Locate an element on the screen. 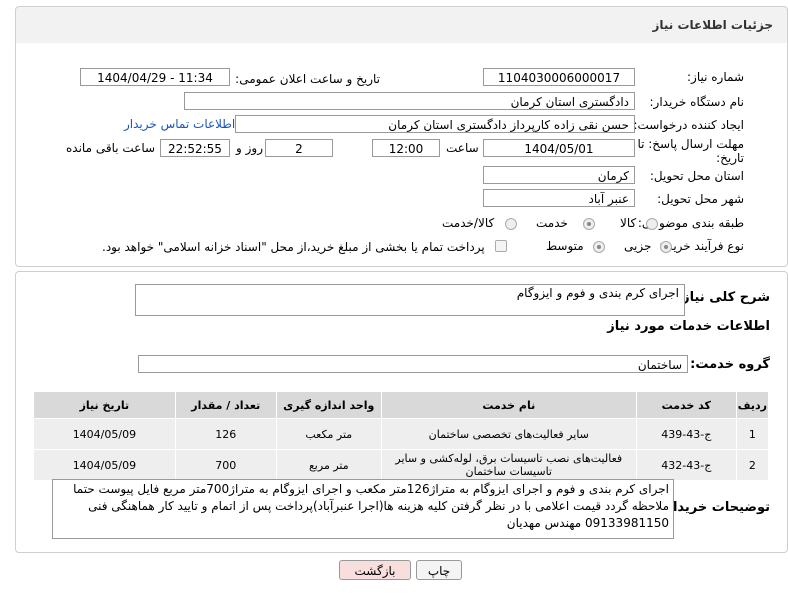 This screenshot has height=596, width=788. cell-row: 2 is located at coordinates (752, 465).